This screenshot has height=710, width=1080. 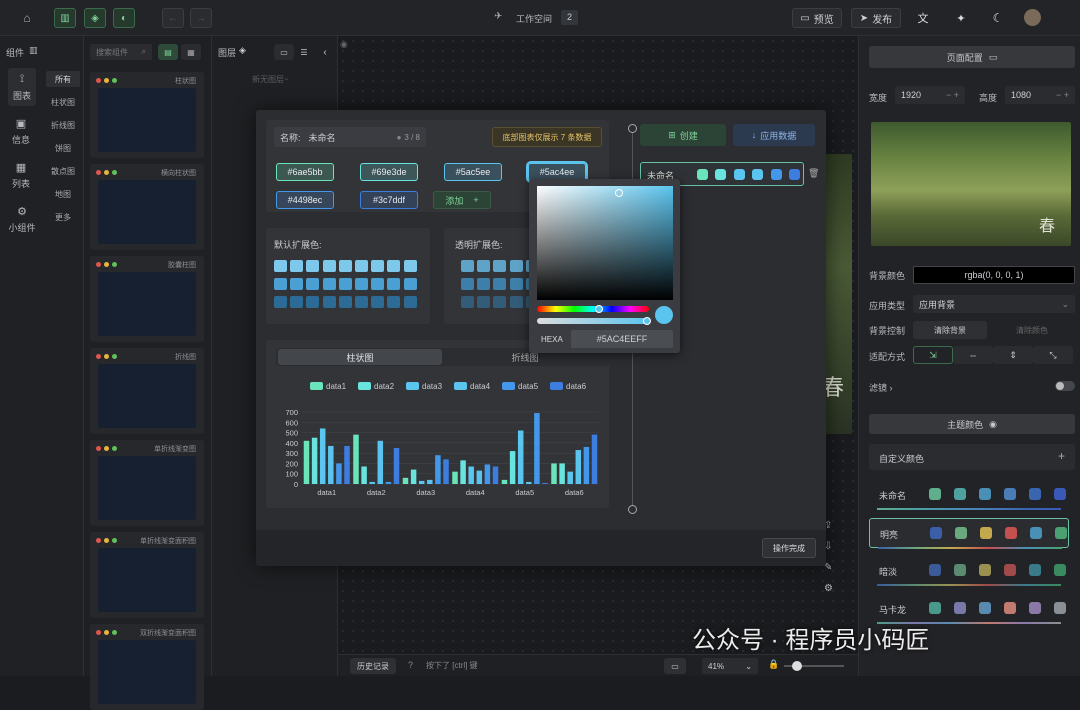 What do you see at coordinates (972, 57) in the screenshot?
I see `page-config-button: 页面配置 ▭` at bounding box center [972, 57].